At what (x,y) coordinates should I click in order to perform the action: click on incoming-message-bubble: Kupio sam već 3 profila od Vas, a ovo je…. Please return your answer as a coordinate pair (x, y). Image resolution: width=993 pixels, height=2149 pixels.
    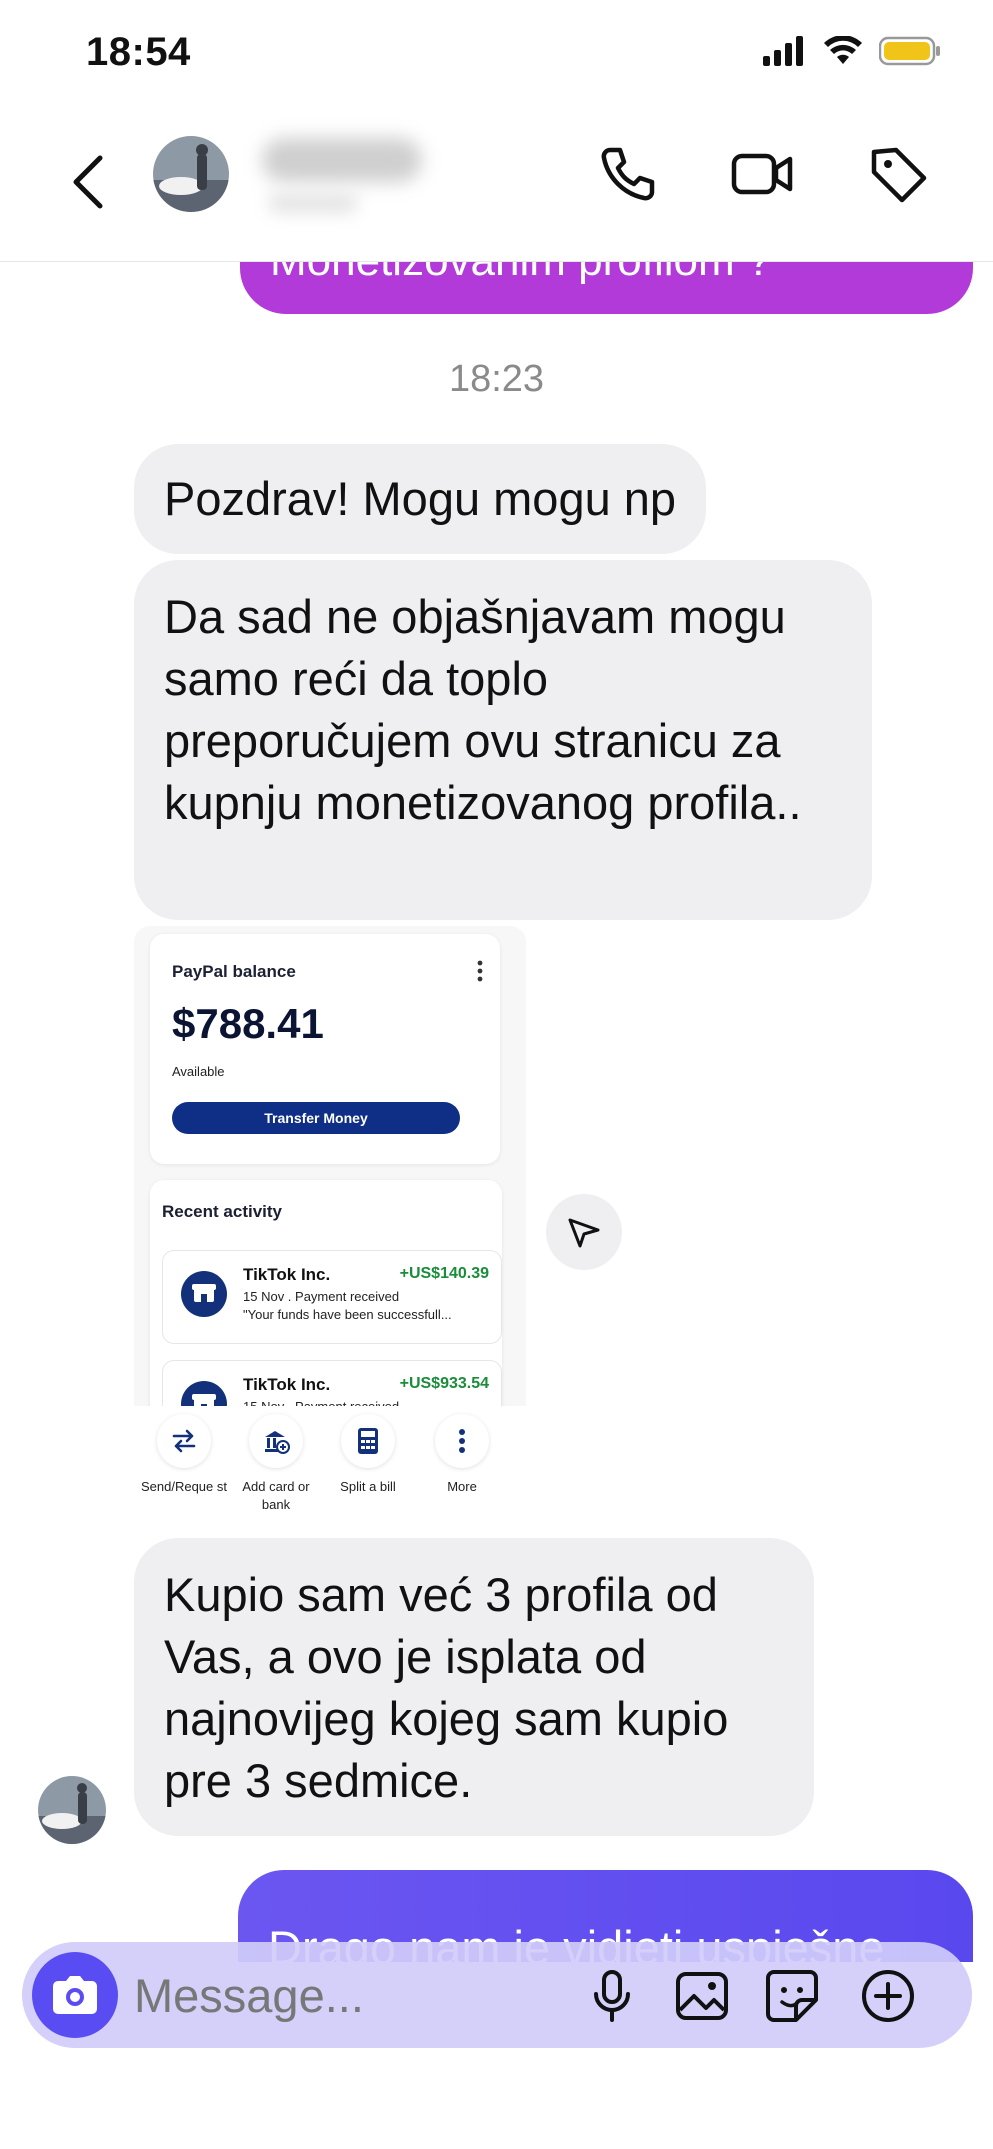
    Looking at the image, I should click on (474, 1687).